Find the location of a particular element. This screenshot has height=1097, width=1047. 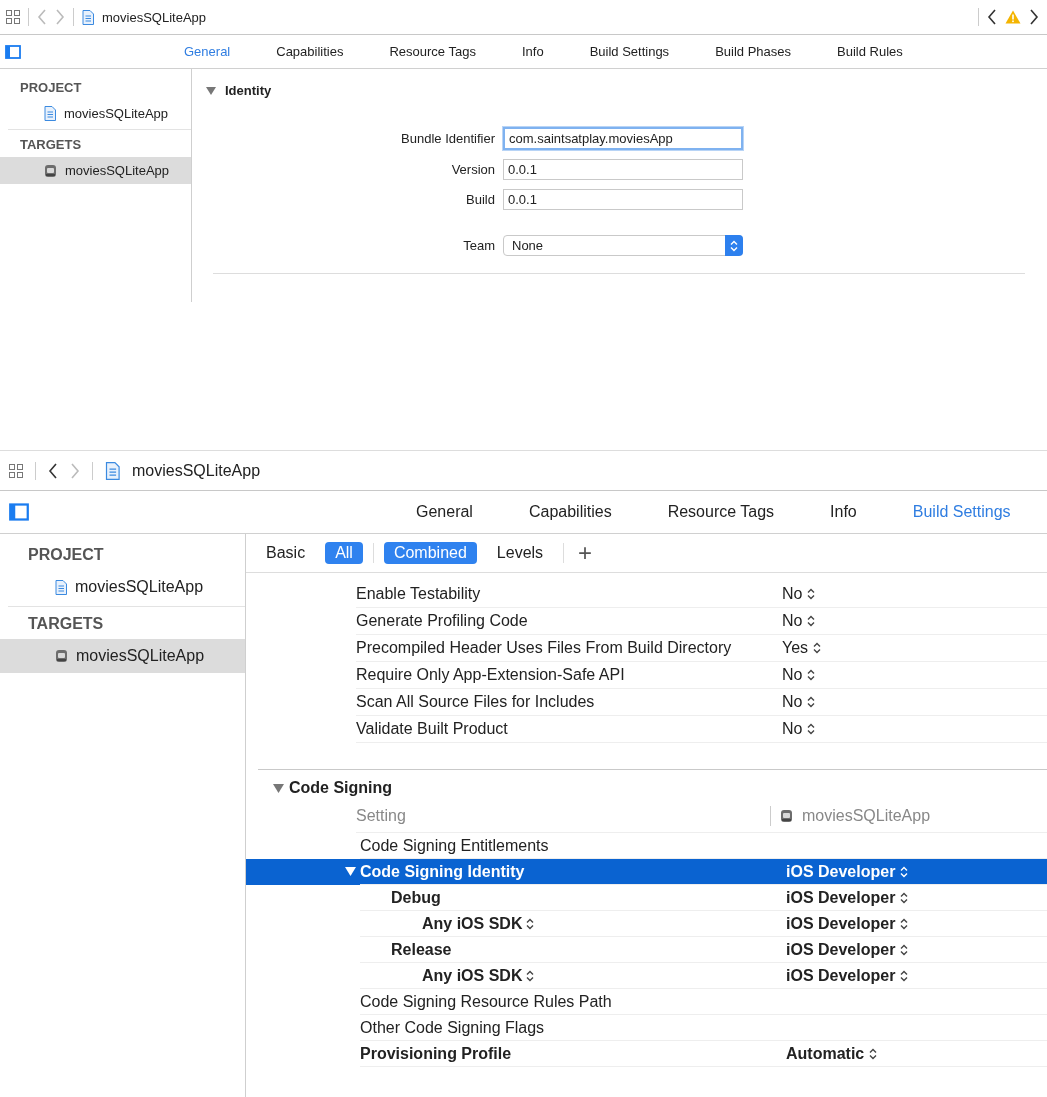

setting-name: Release is located at coordinates (421, 949).